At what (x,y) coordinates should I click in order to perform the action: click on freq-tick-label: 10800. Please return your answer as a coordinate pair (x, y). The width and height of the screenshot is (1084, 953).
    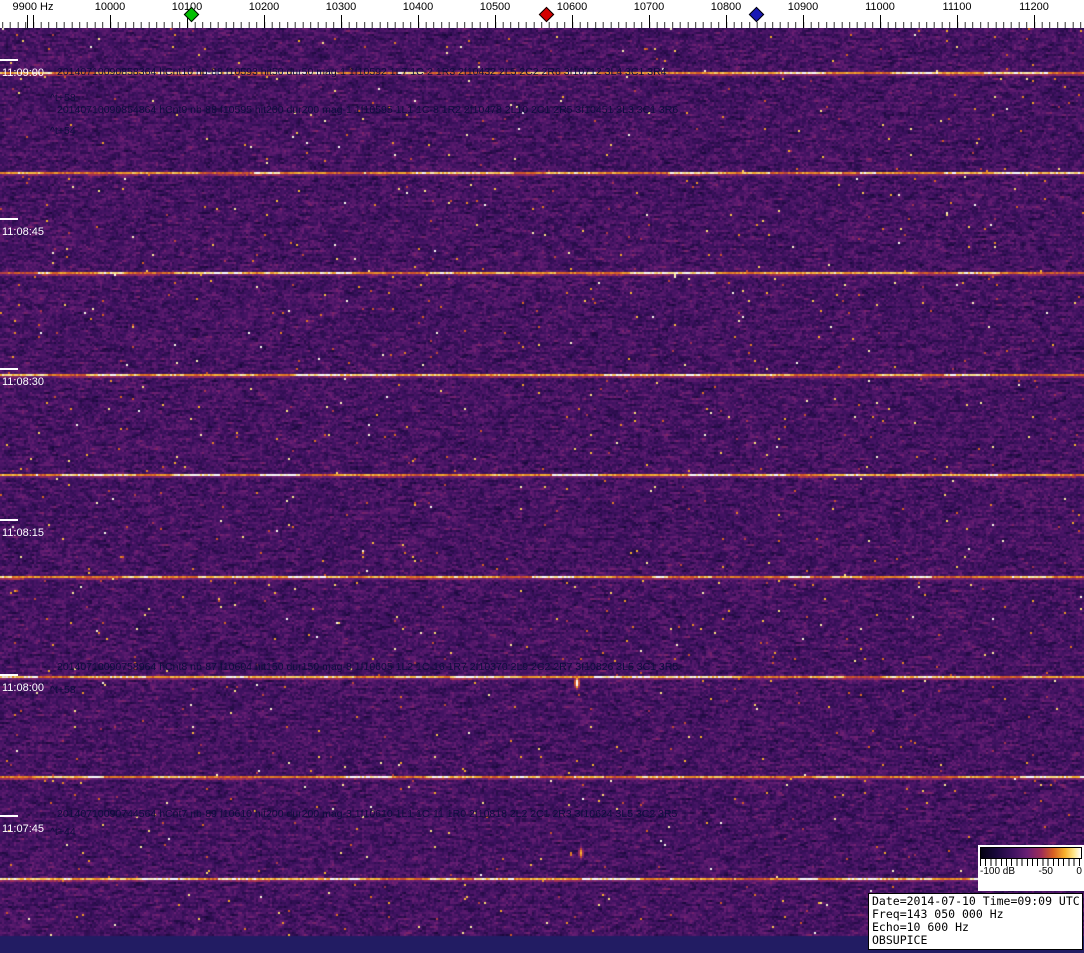
    Looking at the image, I should click on (726, 7).